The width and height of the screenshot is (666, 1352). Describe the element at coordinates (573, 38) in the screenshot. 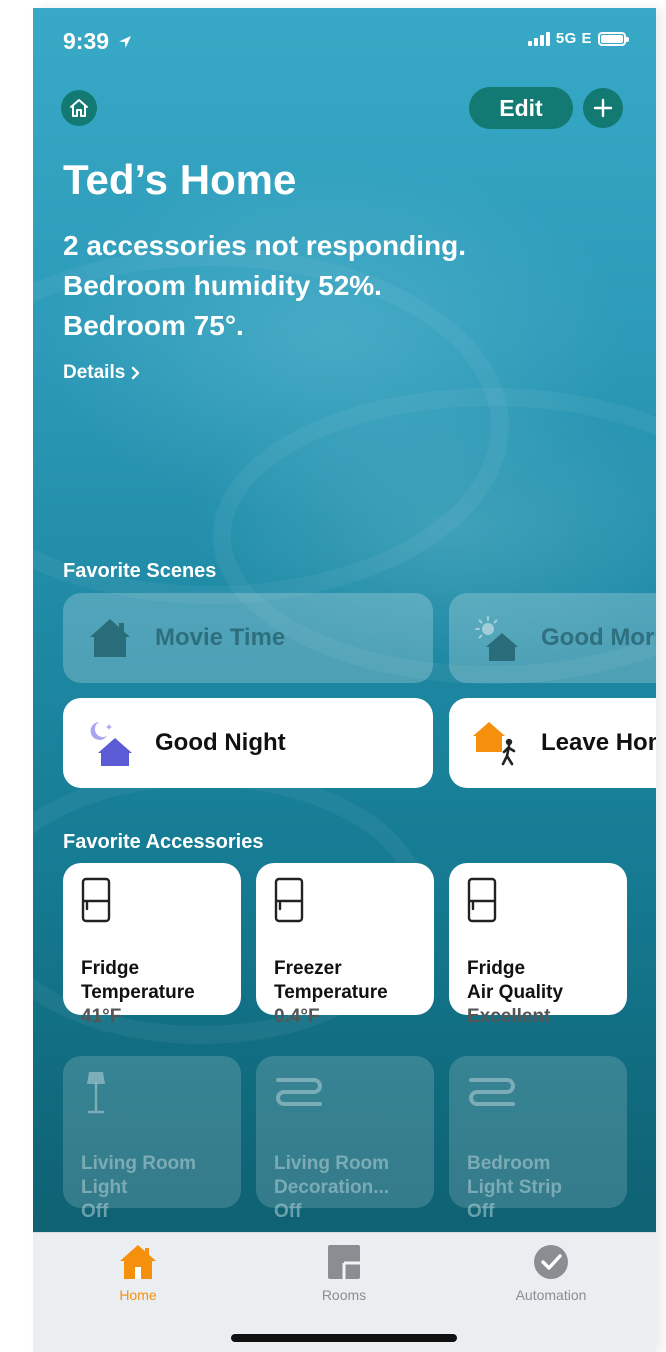

I see `network-type: 5G E` at that location.